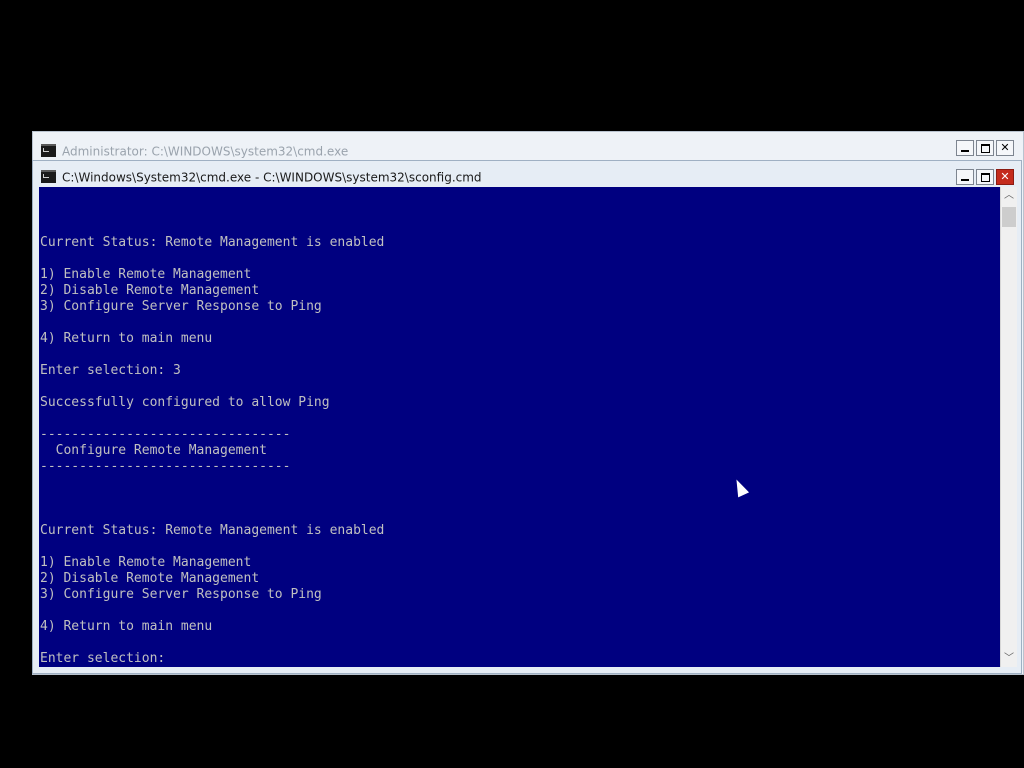 The image size is (1024, 768). What do you see at coordinates (1008, 427) in the screenshot?
I see `vertical-scrollbar: ︿ ﹀` at bounding box center [1008, 427].